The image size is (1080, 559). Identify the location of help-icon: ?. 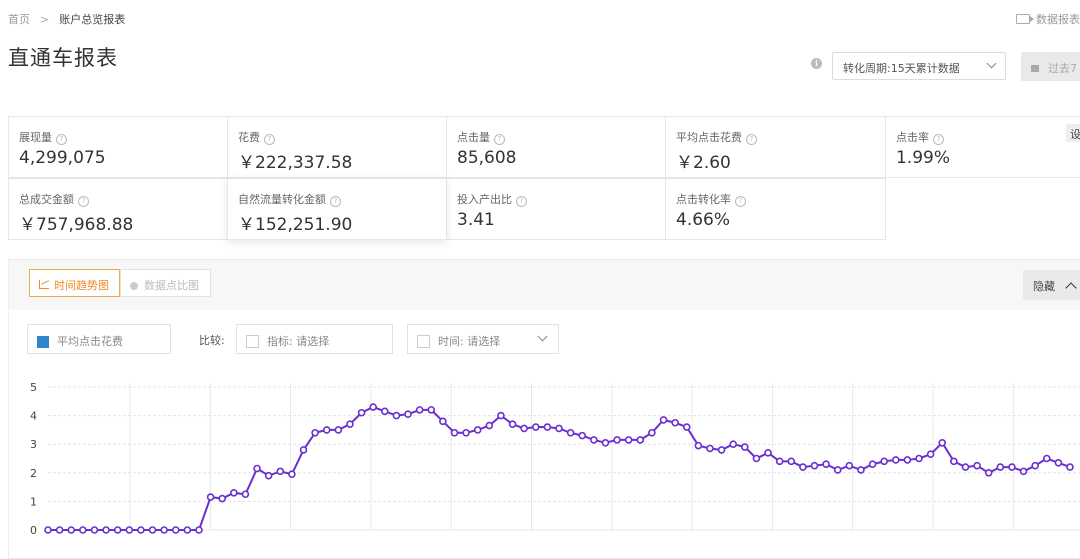
(335, 201).